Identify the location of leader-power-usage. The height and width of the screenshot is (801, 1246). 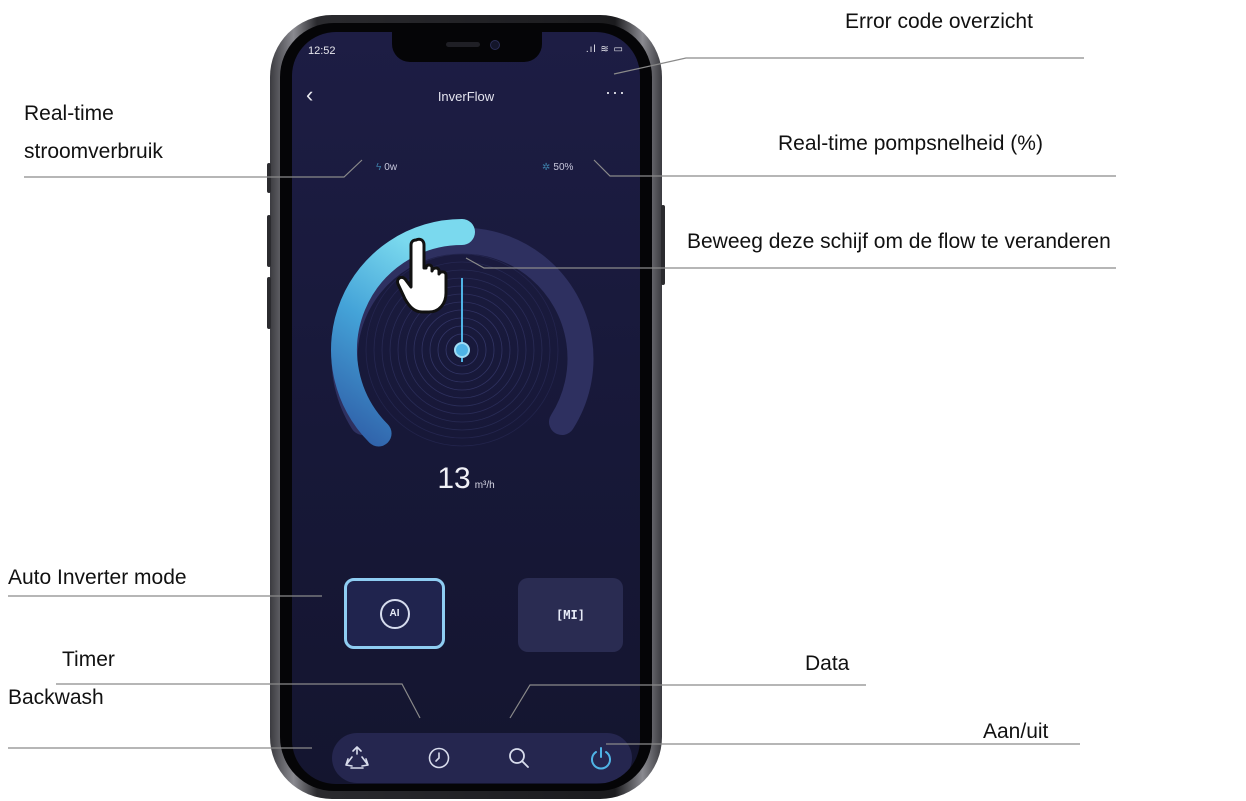
(193, 168).